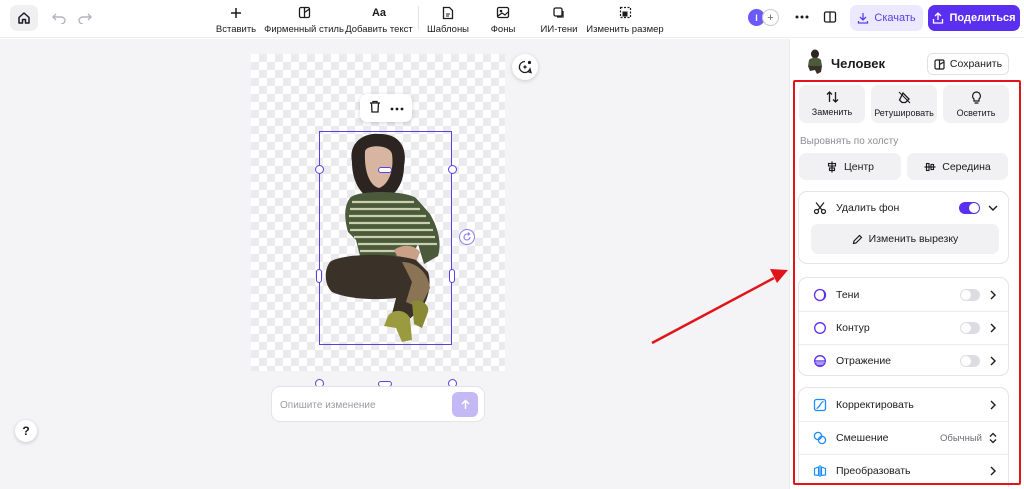  Describe the element at coordinates (448, 12) in the screenshot. I see `templates-icon` at that location.